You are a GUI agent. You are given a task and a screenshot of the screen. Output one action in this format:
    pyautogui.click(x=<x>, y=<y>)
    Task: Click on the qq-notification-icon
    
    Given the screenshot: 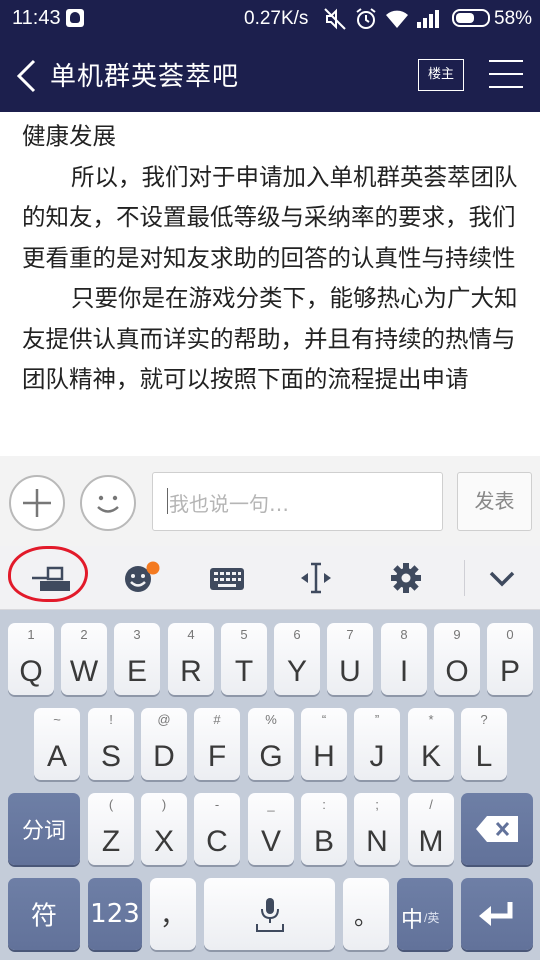 What is the action you would take?
    pyautogui.click(x=75, y=18)
    